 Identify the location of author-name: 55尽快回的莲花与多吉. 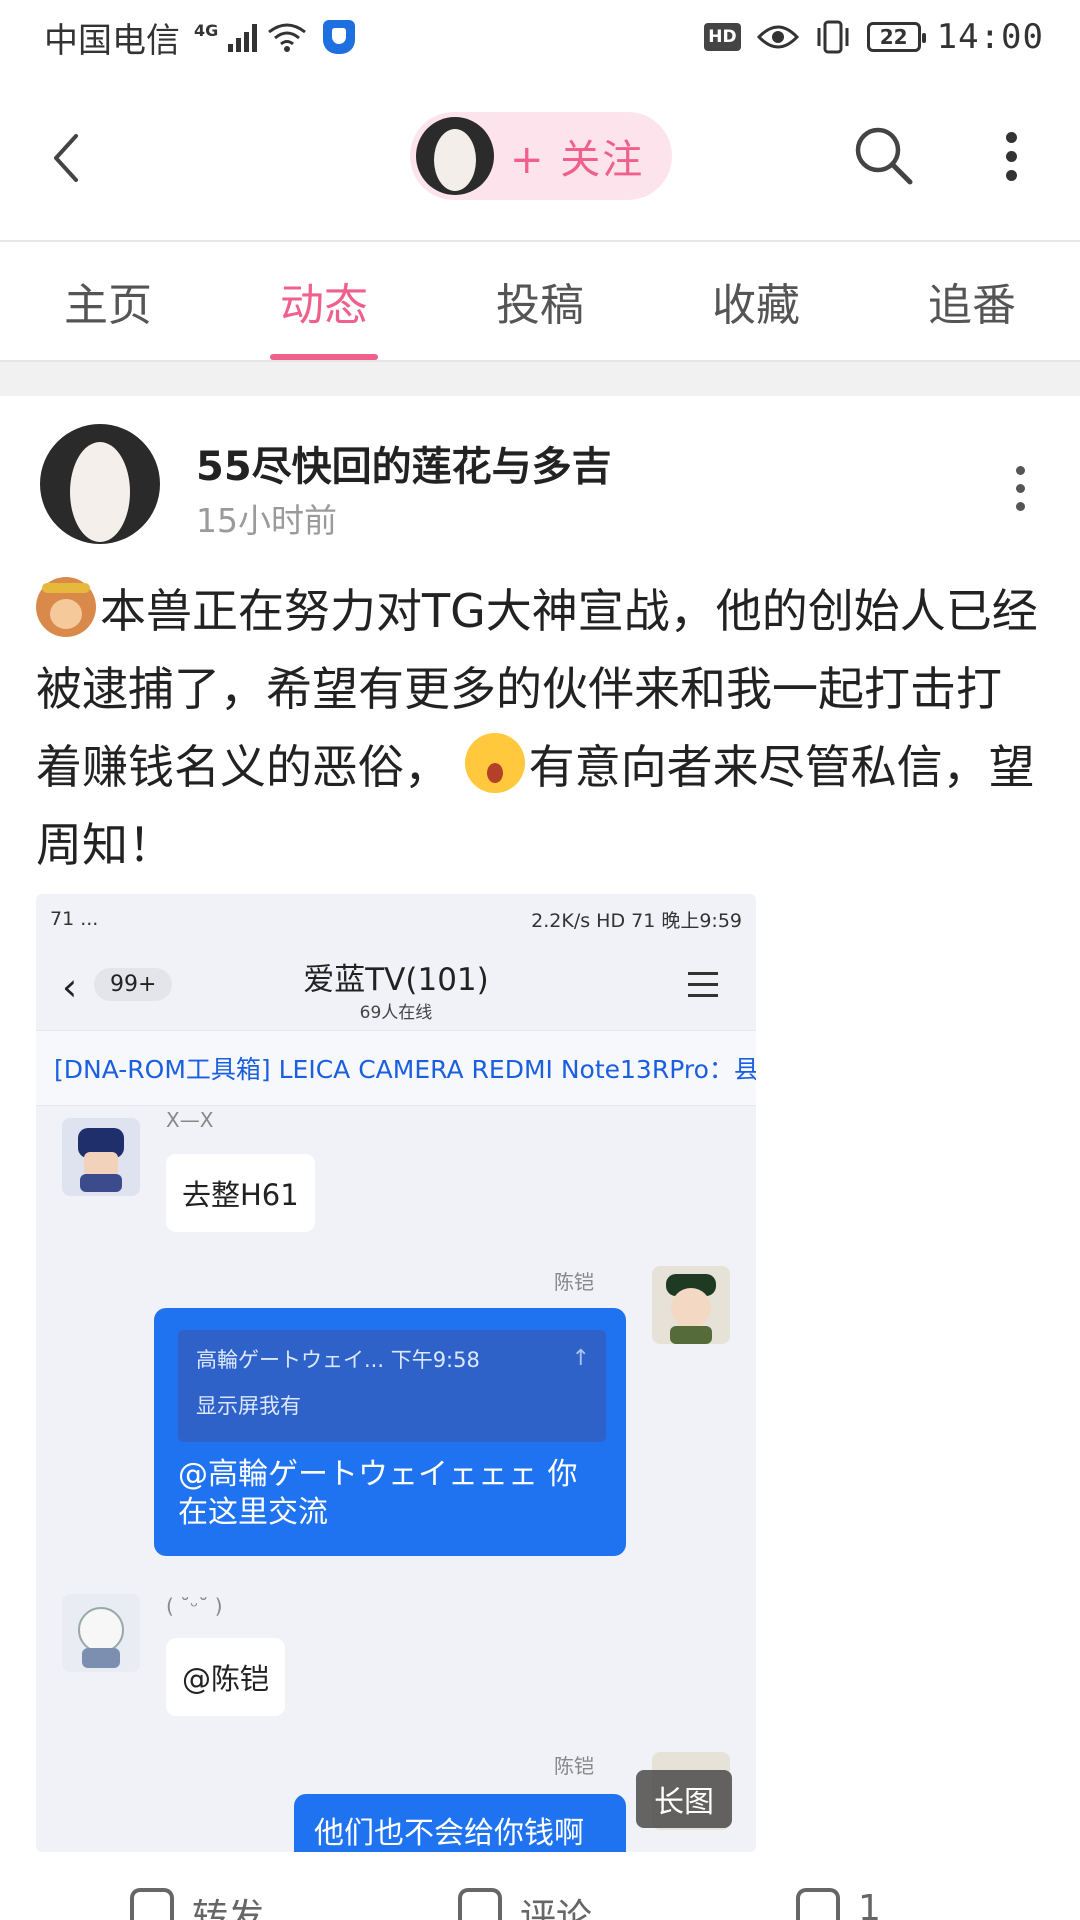
(404, 463).